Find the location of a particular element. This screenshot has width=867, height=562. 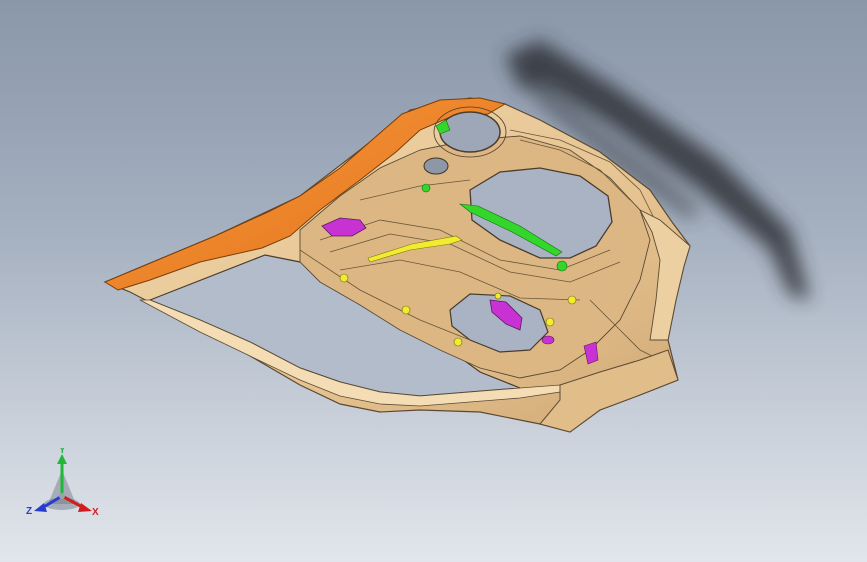

x-axis-label: X is located at coordinates (95, 512).